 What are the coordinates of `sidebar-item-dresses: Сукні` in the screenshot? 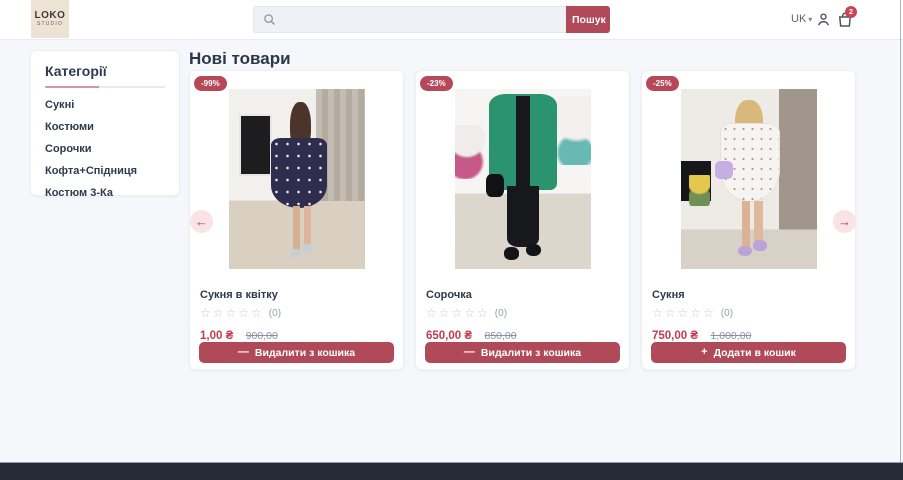 It's located at (105, 105).